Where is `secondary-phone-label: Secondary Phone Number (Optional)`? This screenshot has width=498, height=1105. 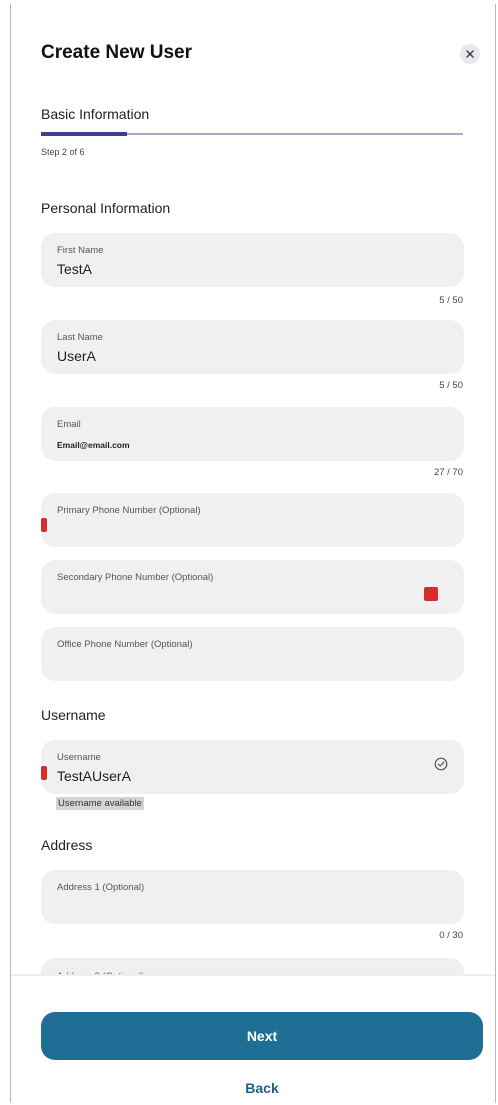
secondary-phone-label: Secondary Phone Number (Optional) is located at coordinates (135, 577).